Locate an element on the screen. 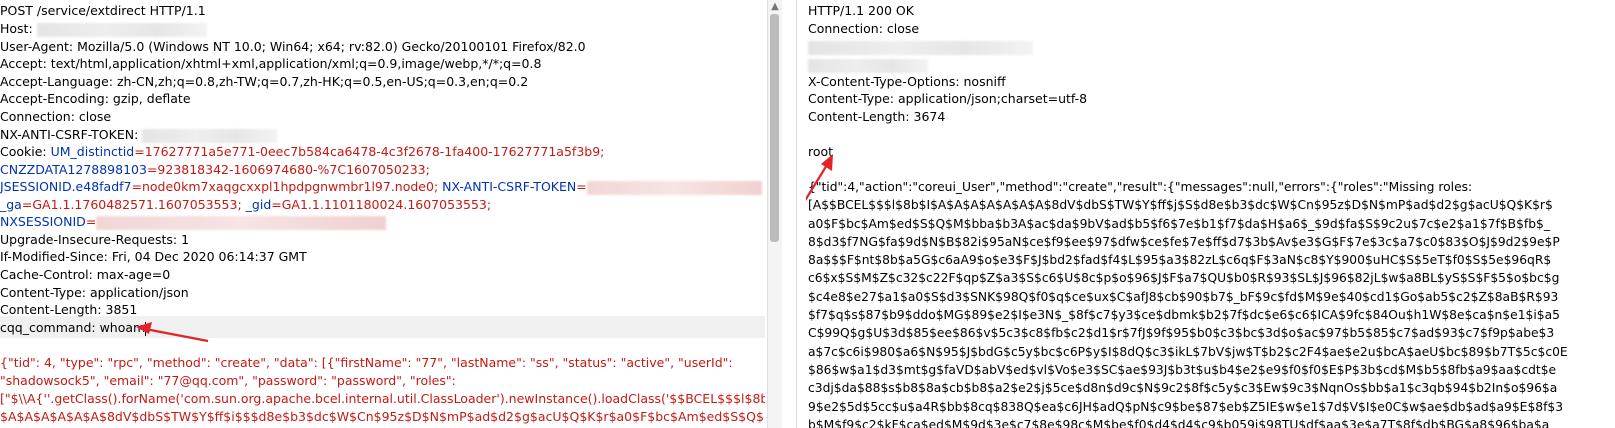 The height and width of the screenshot is (428, 1615). annotation-arrow-request is located at coordinates (172, 332).